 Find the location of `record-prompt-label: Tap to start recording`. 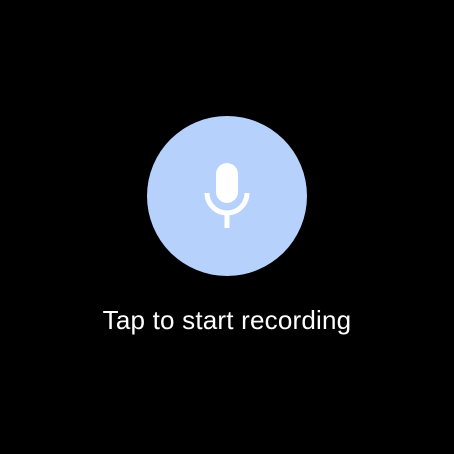

record-prompt-label: Tap to start recording is located at coordinates (227, 320).